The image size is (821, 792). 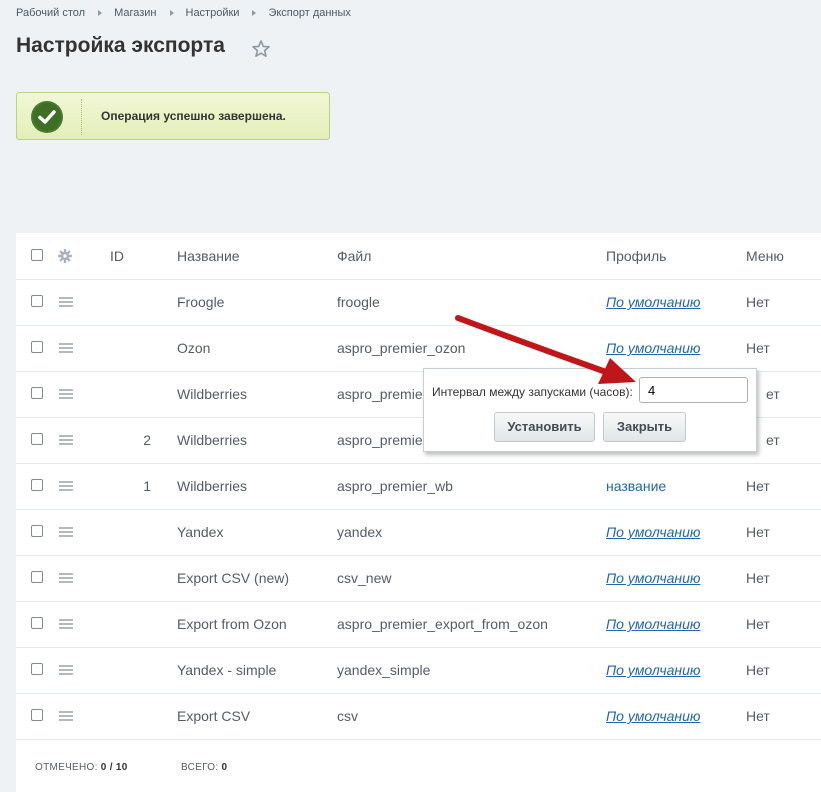 What do you see at coordinates (232, 624) in the screenshot?
I see `cell-name: Export from Ozon` at bounding box center [232, 624].